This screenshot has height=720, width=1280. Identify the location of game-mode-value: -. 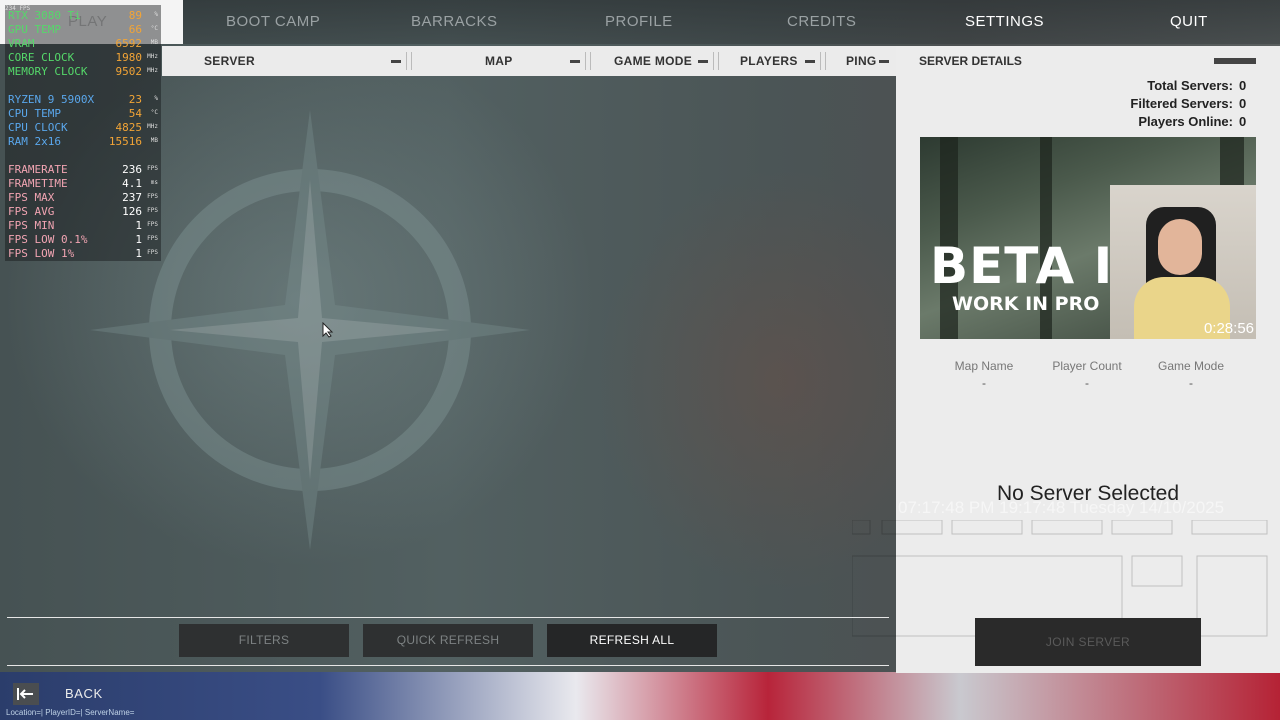
(1191, 383).